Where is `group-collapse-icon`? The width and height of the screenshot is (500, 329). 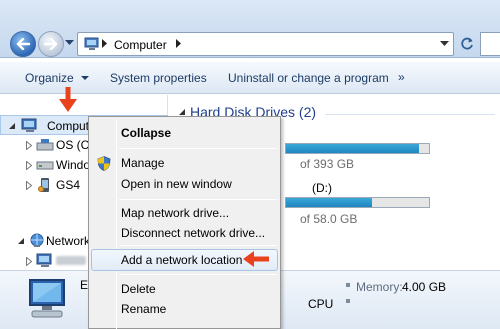 group-collapse-icon is located at coordinates (182, 112).